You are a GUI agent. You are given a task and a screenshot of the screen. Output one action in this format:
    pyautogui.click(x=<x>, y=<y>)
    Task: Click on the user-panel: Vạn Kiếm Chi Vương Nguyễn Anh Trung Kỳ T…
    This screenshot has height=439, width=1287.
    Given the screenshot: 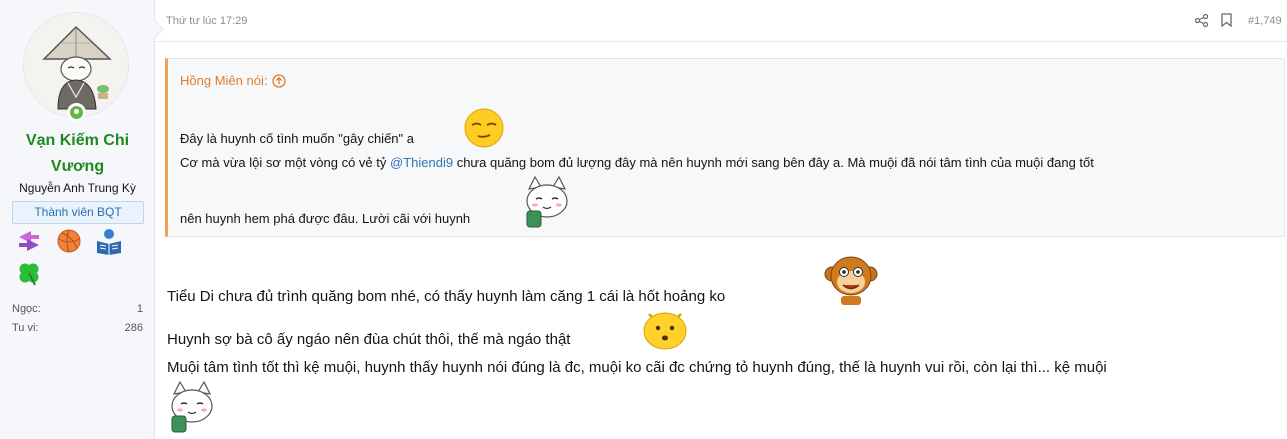 What is the action you would take?
    pyautogui.click(x=82, y=219)
    